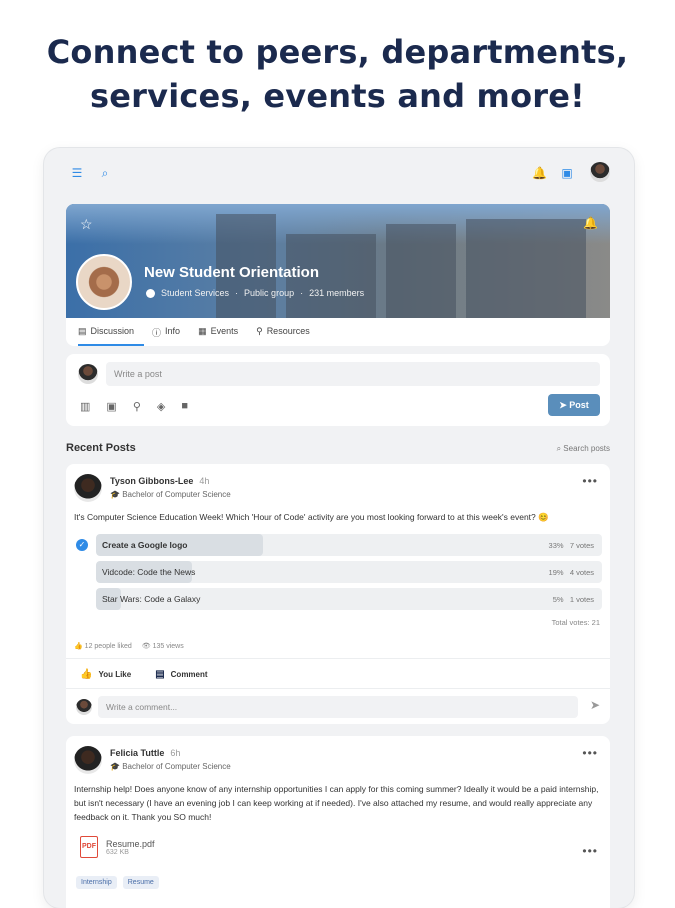  What do you see at coordinates (349, 599) in the screenshot?
I see `poll-option: Star Wars: Code a Galaxy 5% 1 votes` at bounding box center [349, 599].